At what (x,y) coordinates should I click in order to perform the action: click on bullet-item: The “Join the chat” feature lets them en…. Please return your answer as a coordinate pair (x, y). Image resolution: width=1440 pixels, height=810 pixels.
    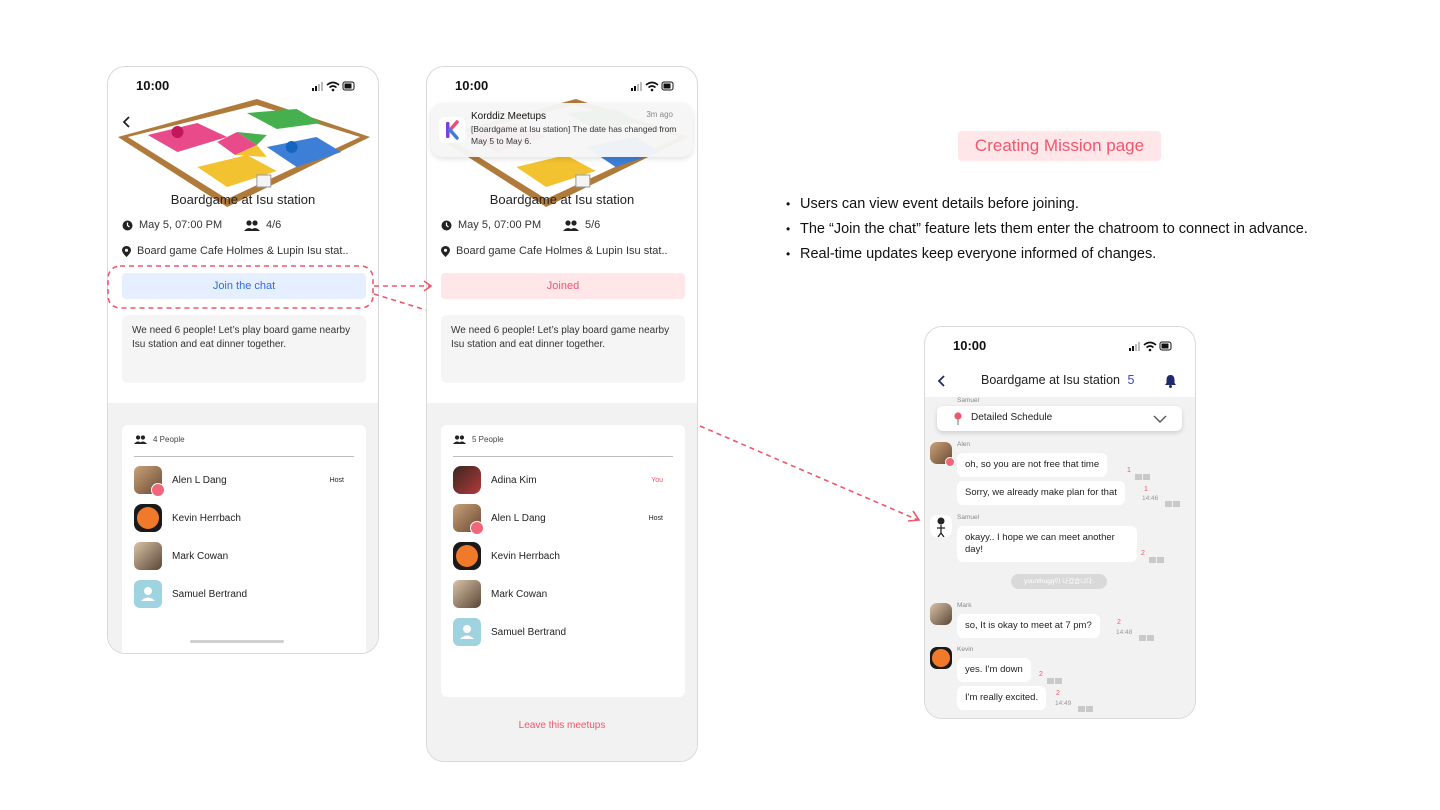
    Looking at the image, I should click on (1047, 231).